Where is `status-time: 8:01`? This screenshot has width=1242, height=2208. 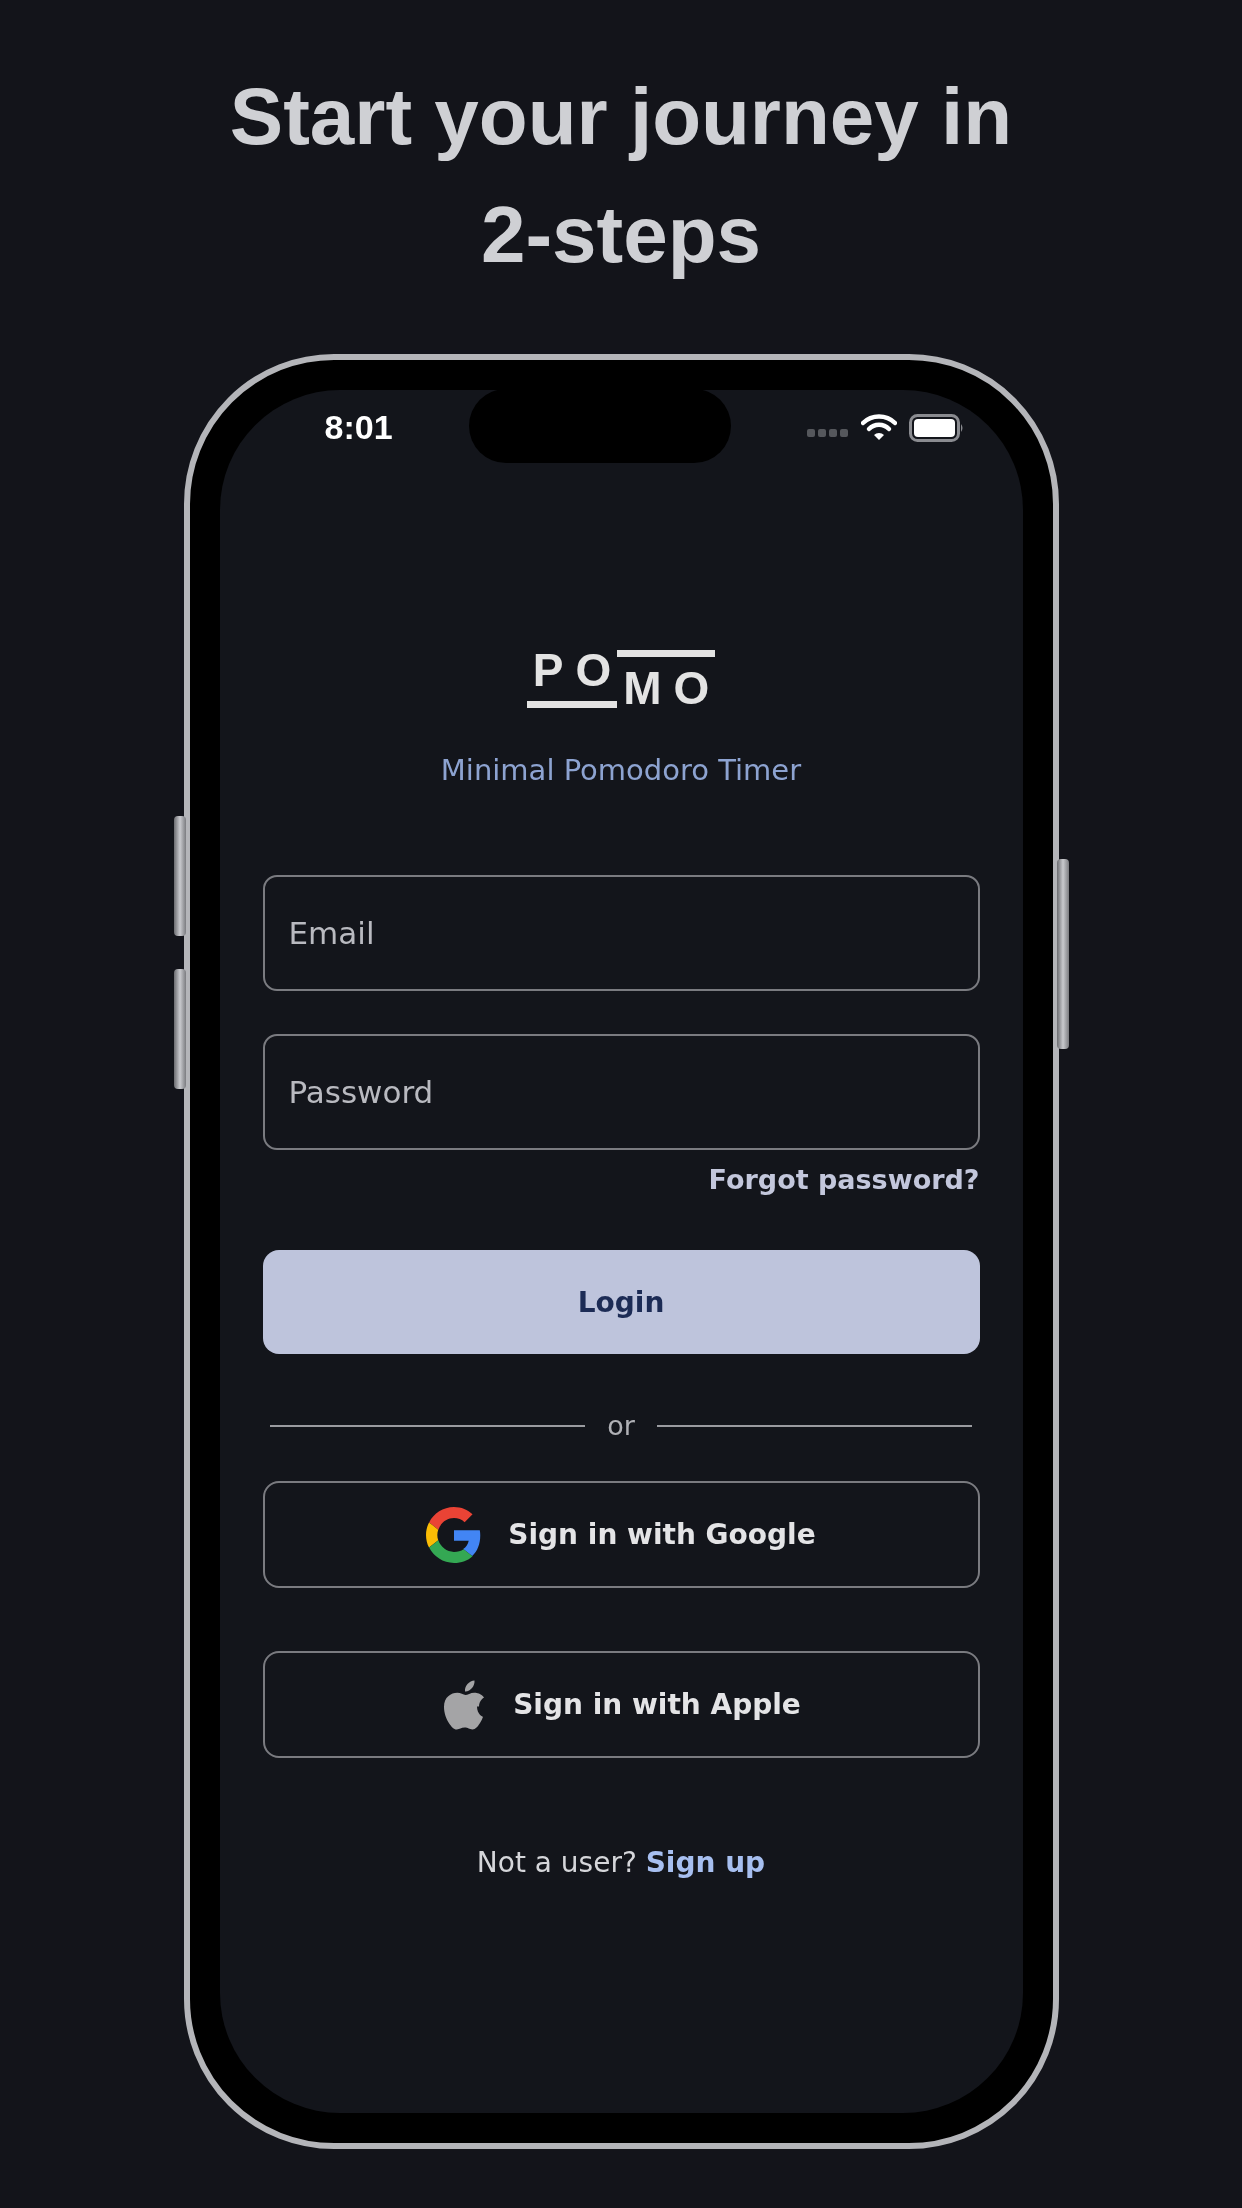 status-time: 8:01 is located at coordinates (358, 427).